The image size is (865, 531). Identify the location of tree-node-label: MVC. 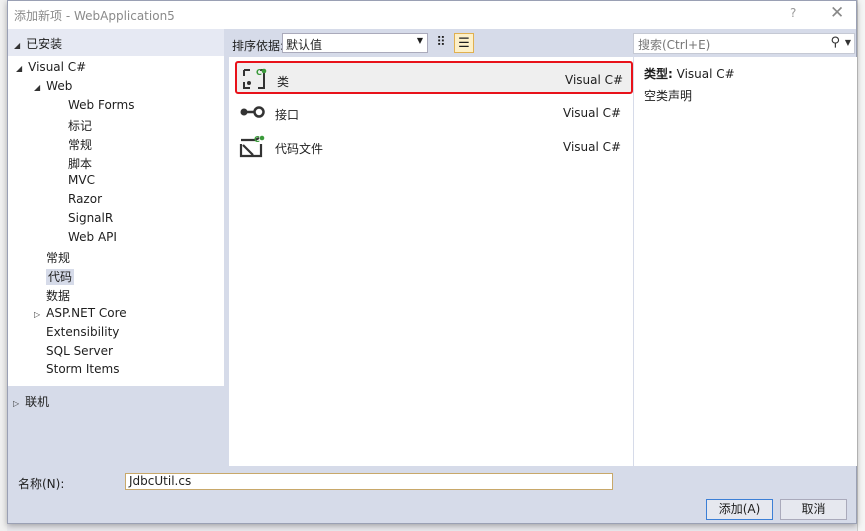
(81, 180).